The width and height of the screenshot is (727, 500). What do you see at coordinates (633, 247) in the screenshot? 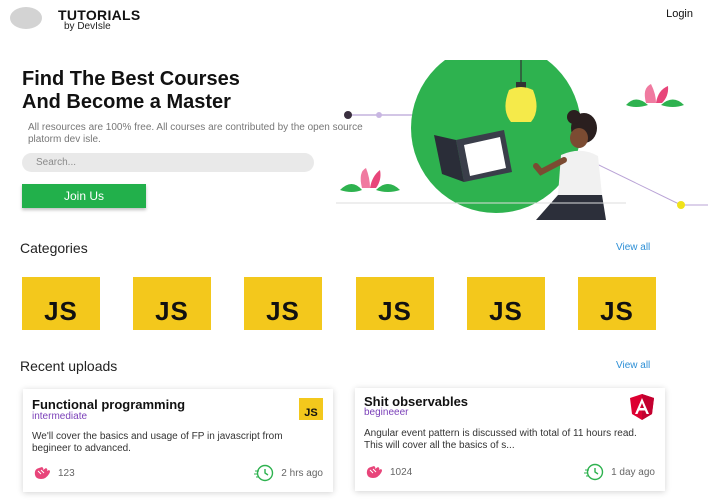
I see `categories-view-all-link: View all` at bounding box center [633, 247].